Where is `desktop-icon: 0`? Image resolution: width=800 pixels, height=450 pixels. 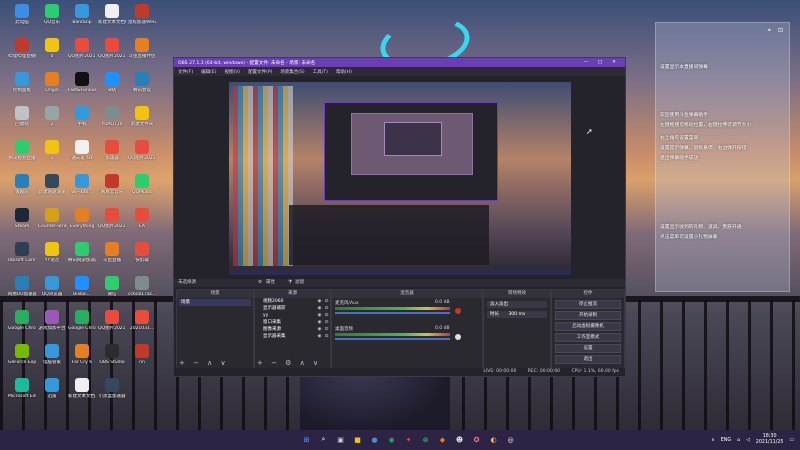 desktop-icon: 0 is located at coordinates (52, 52).